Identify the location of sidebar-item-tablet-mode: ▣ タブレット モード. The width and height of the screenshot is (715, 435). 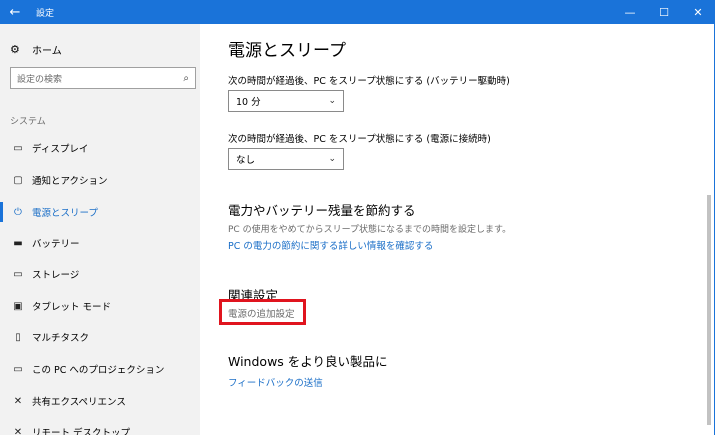
(100, 306).